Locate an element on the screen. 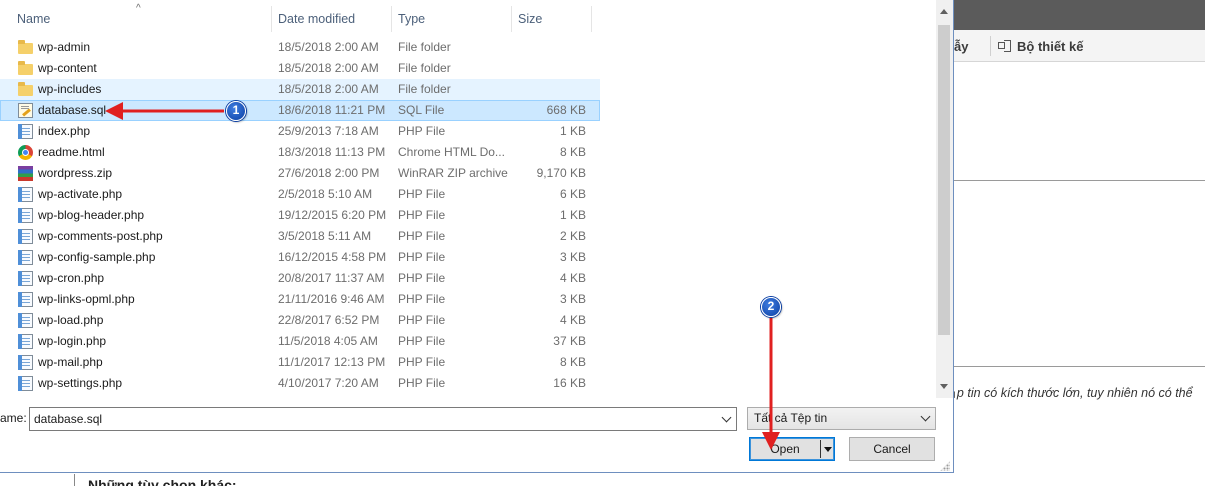 The height and width of the screenshot is (486, 1205). column-header-type: Type is located at coordinates (452, 19).